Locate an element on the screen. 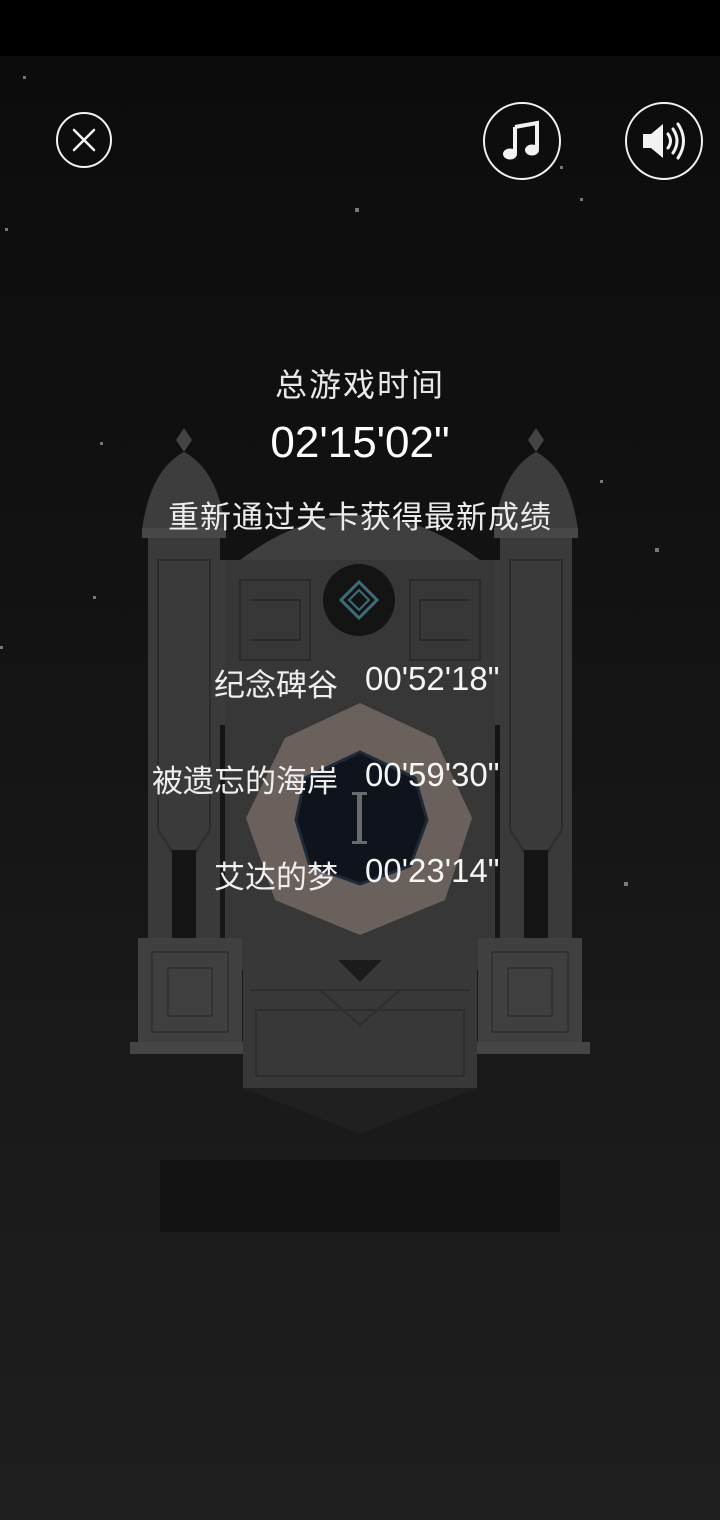 This screenshot has height=1520, width=720. music-toggle-button is located at coordinates (522, 141).